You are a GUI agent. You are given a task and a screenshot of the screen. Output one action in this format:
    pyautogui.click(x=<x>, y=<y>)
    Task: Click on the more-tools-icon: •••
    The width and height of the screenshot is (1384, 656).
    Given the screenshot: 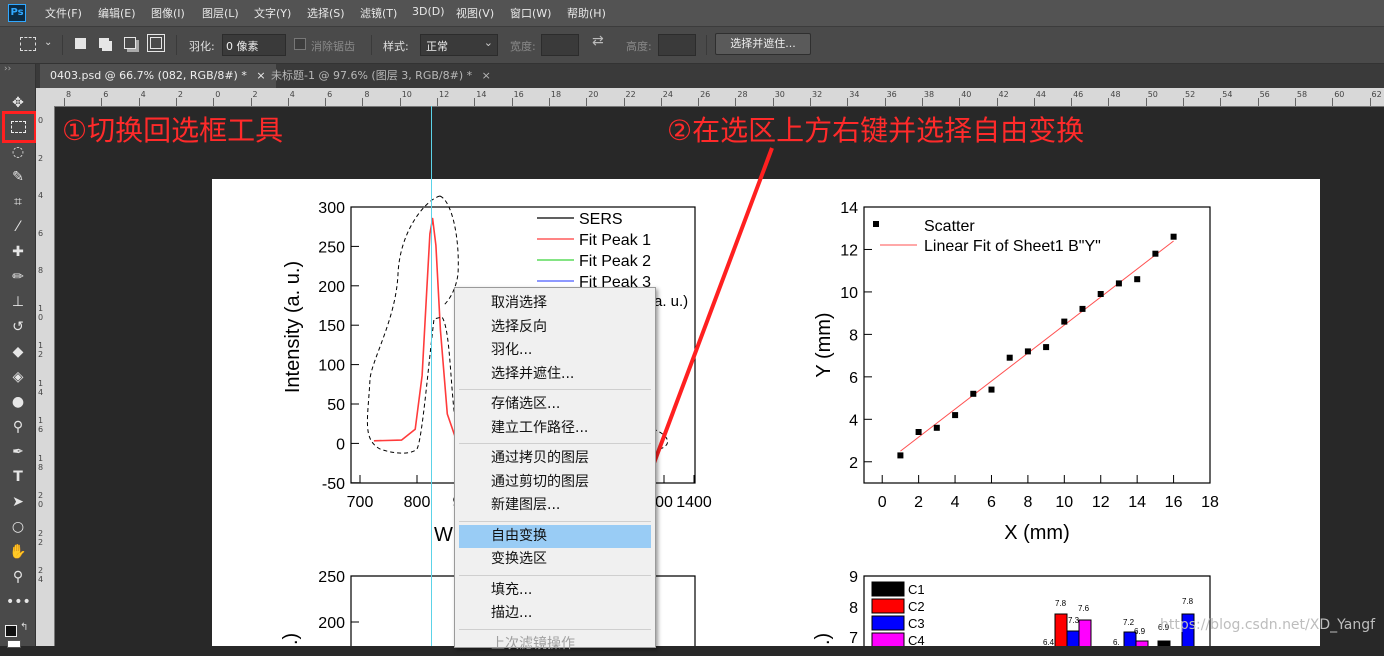 What is the action you would take?
    pyautogui.click(x=18, y=602)
    